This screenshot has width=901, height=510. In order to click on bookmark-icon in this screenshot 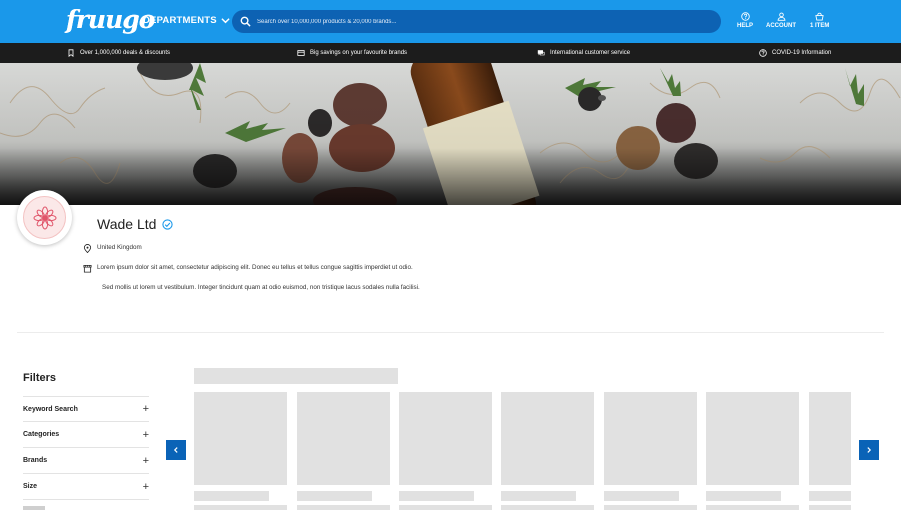, I will do `click(71, 53)`.